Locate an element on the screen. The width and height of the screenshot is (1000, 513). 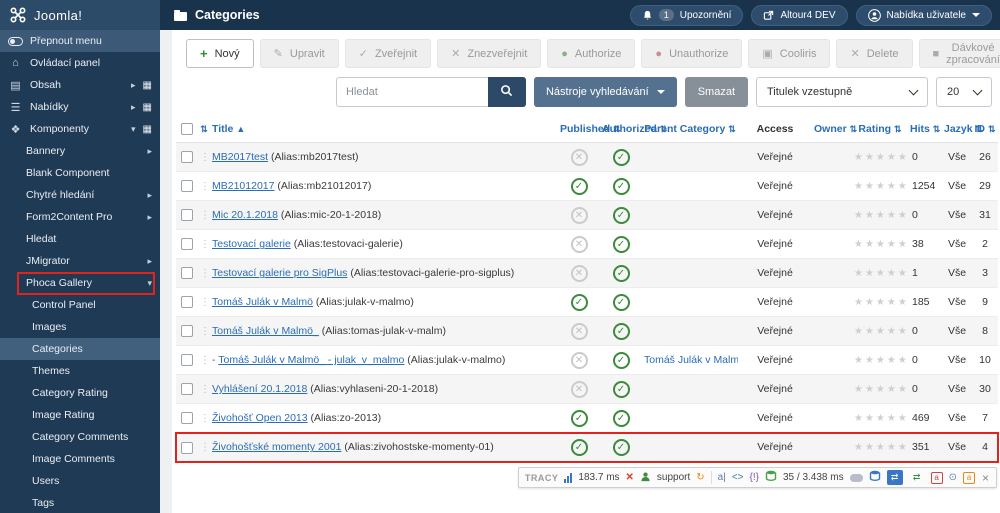
sync-toggle-selected: ⇄ is located at coordinates (894, 477).